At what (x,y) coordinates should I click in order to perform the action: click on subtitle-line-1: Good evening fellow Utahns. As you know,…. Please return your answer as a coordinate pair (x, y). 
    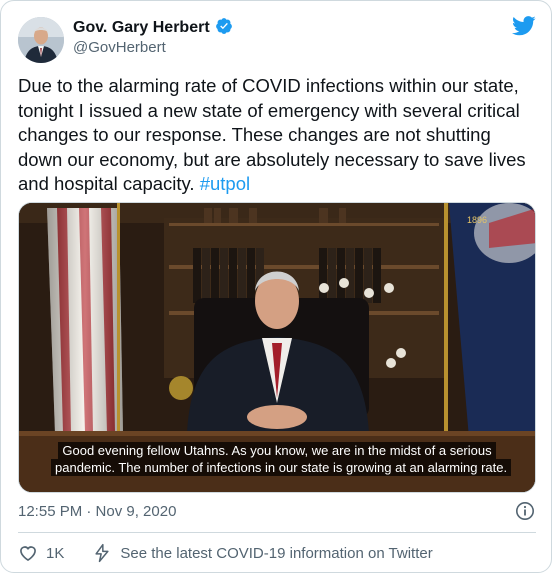
    Looking at the image, I should click on (277, 450).